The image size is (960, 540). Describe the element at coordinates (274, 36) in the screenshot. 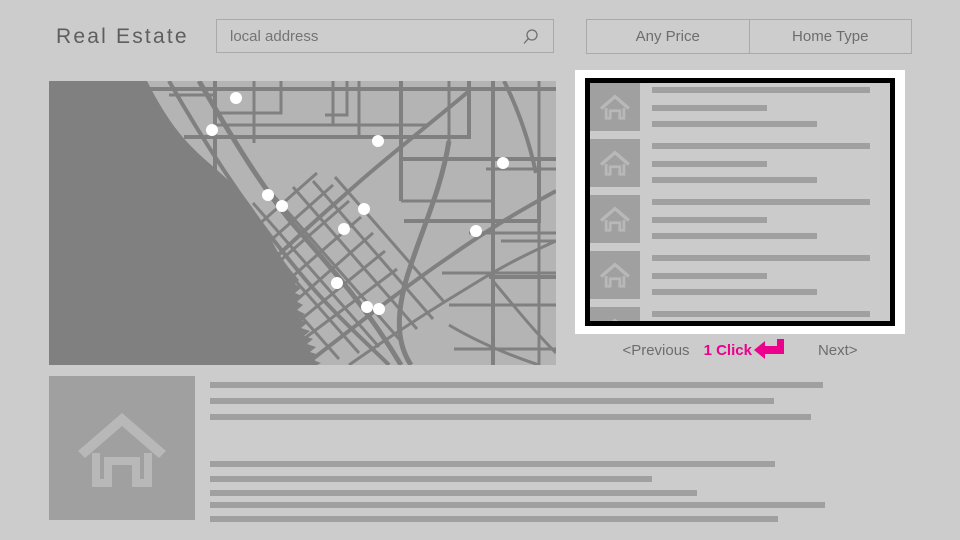

I see `search-placeholder: local address` at that location.